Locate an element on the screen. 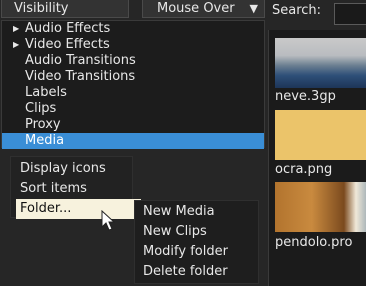 This screenshot has height=286, width=366. thumbnail-label: pendolo.pro is located at coordinates (314, 242).